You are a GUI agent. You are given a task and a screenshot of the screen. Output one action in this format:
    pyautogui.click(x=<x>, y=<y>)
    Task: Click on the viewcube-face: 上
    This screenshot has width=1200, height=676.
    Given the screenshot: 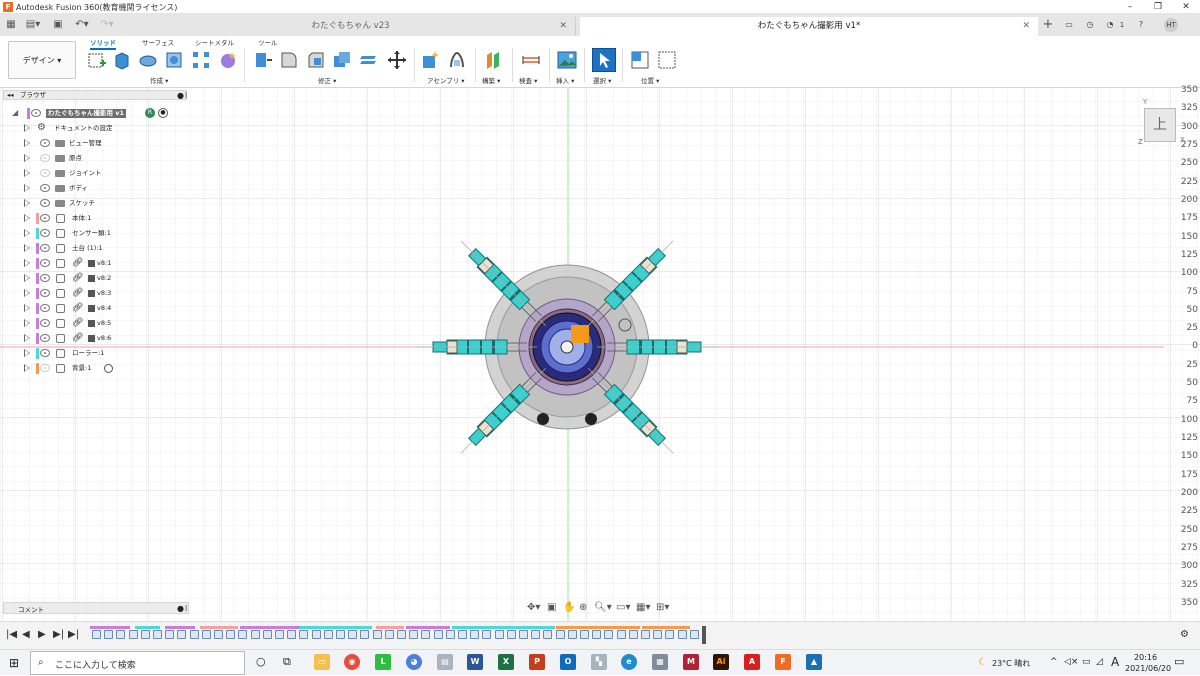 What is the action you would take?
    pyautogui.click(x=1160, y=125)
    